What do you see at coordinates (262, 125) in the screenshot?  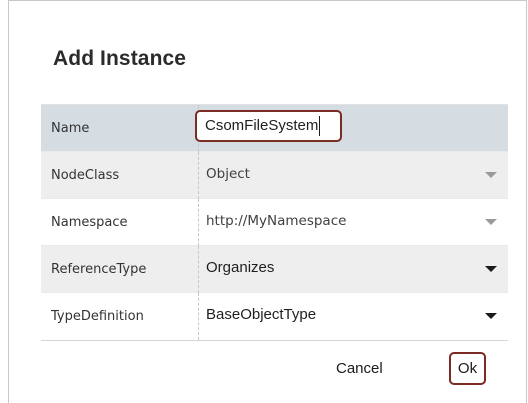 I see `name-input-value: CsomFileSystem` at bounding box center [262, 125].